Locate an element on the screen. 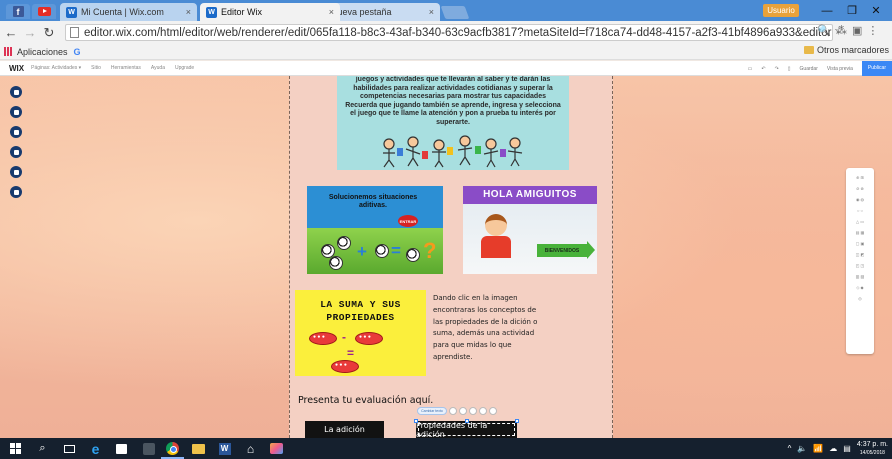 The height and width of the screenshot is (459, 892). facebook-icon: f is located at coordinates (18, 11).